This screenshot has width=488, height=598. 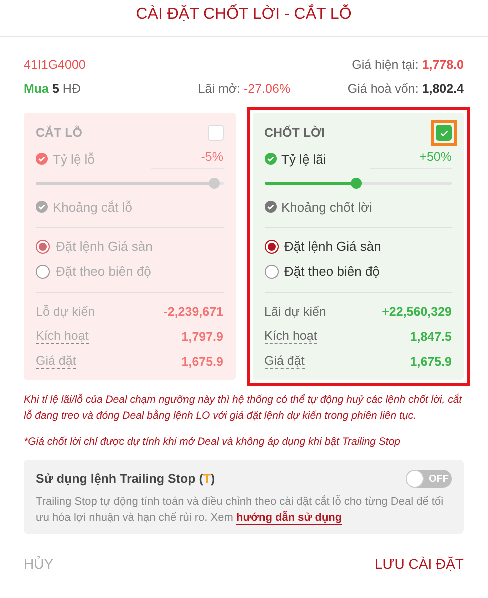 I want to click on row-value: 1,847.5, so click(x=431, y=337).